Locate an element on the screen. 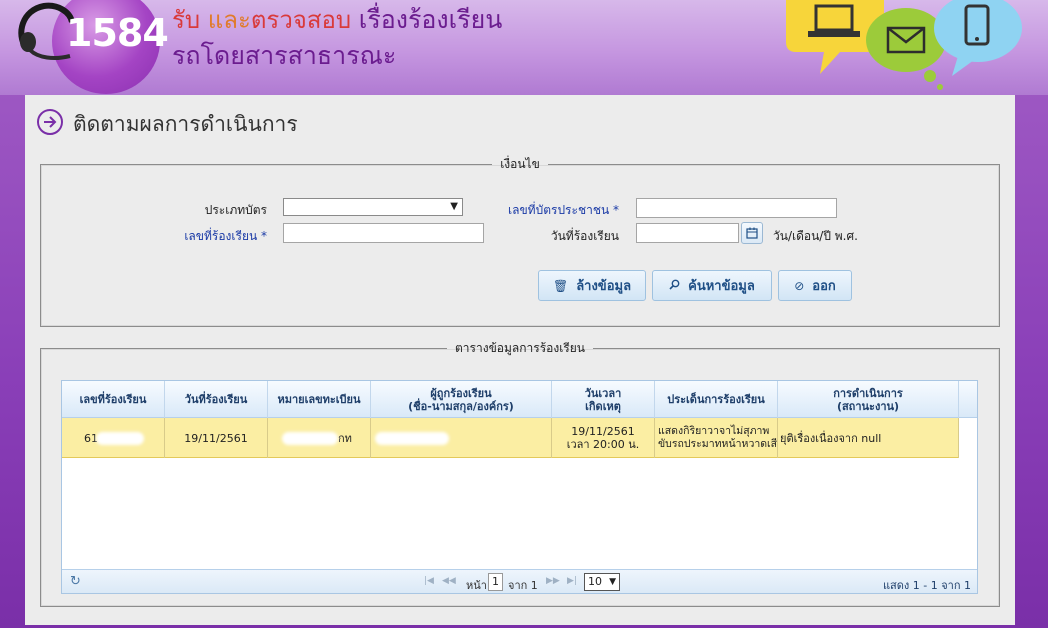 This screenshot has height=628, width=1048. complaint-no-input is located at coordinates (383, 233).